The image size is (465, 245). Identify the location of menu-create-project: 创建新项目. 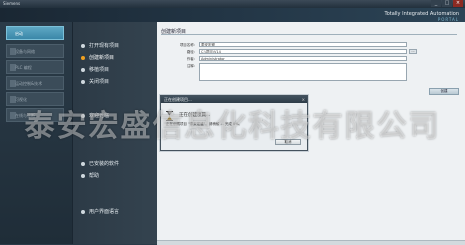
(97, 57).